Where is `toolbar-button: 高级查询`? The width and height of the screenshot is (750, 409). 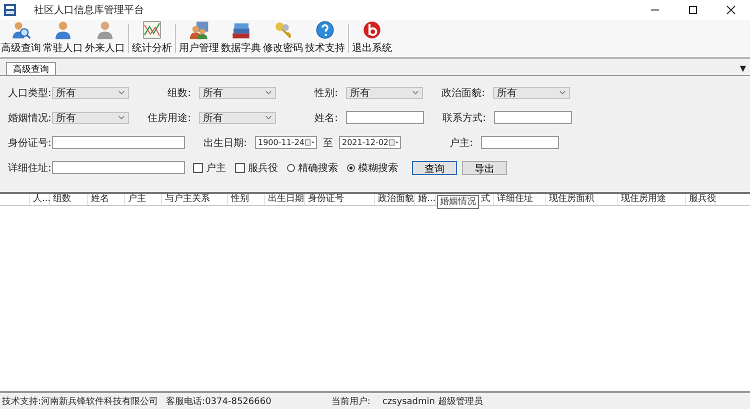
toolbar-button: 高级查询 is located at coordinates (21, 38).